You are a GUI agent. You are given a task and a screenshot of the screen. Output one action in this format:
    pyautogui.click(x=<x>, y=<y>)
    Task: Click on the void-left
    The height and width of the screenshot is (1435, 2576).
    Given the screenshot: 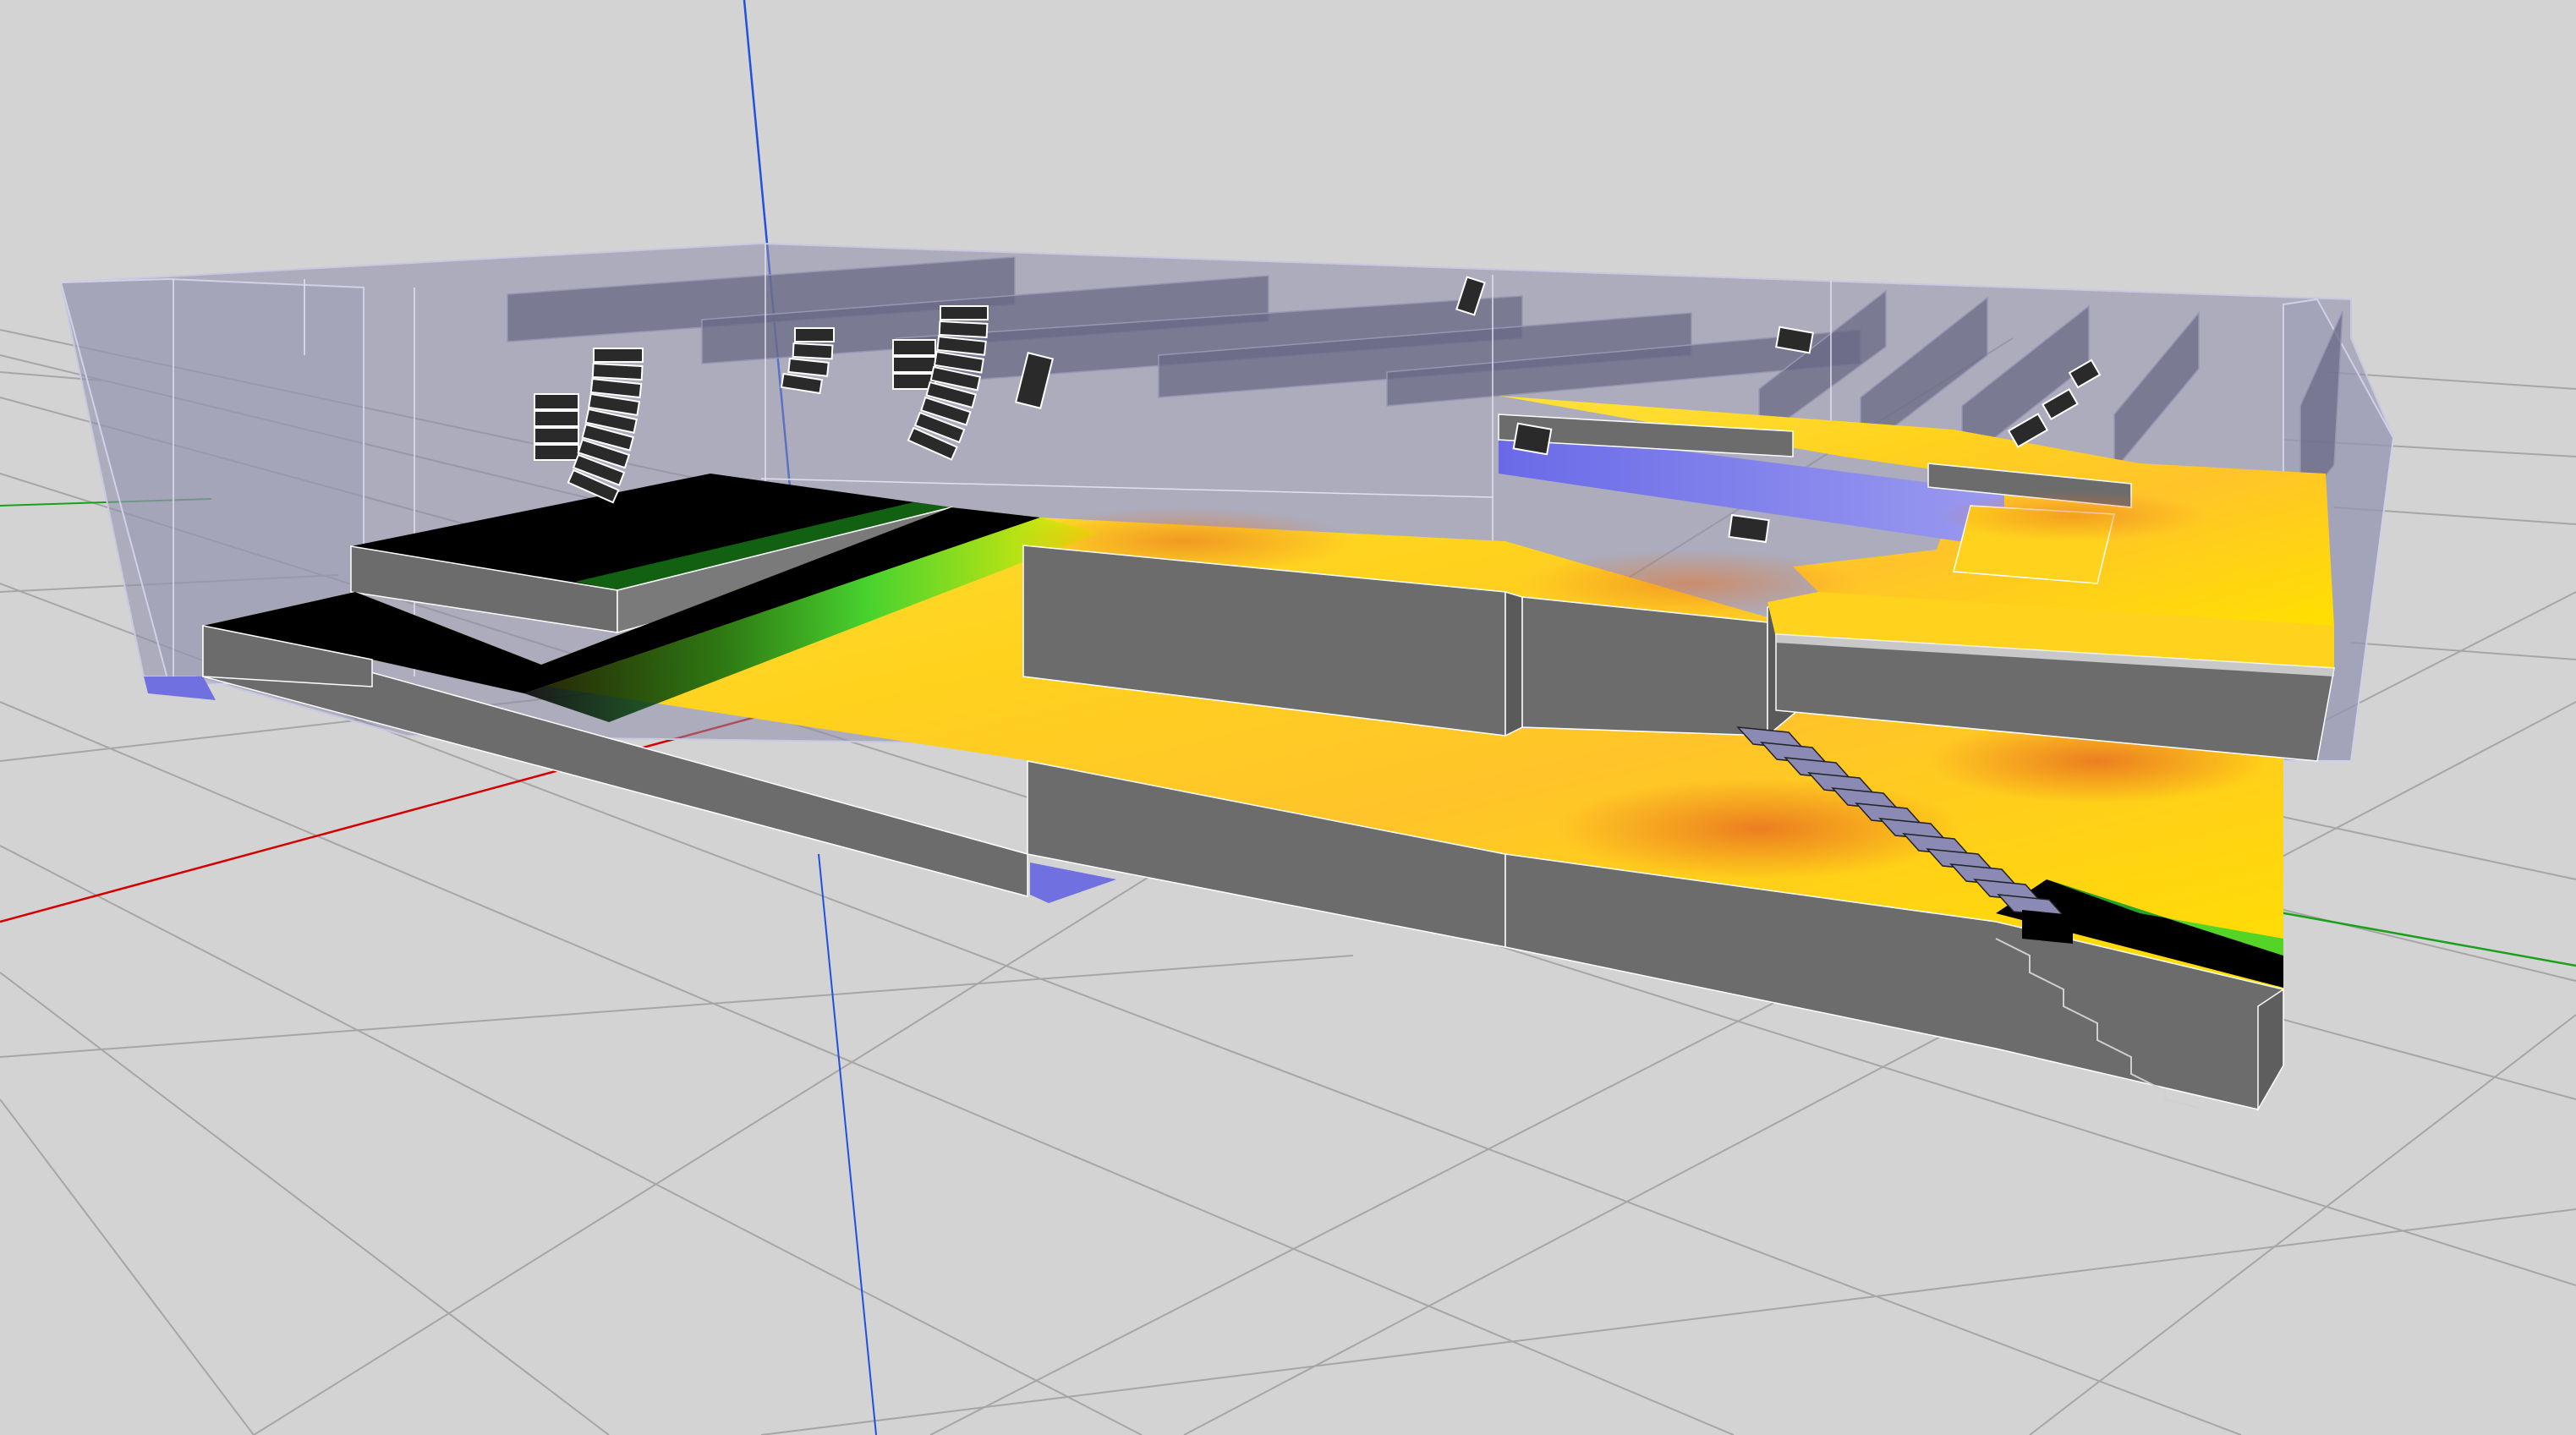 What is the action you would take?
    pyautogui.click(x=180, y=688)
    